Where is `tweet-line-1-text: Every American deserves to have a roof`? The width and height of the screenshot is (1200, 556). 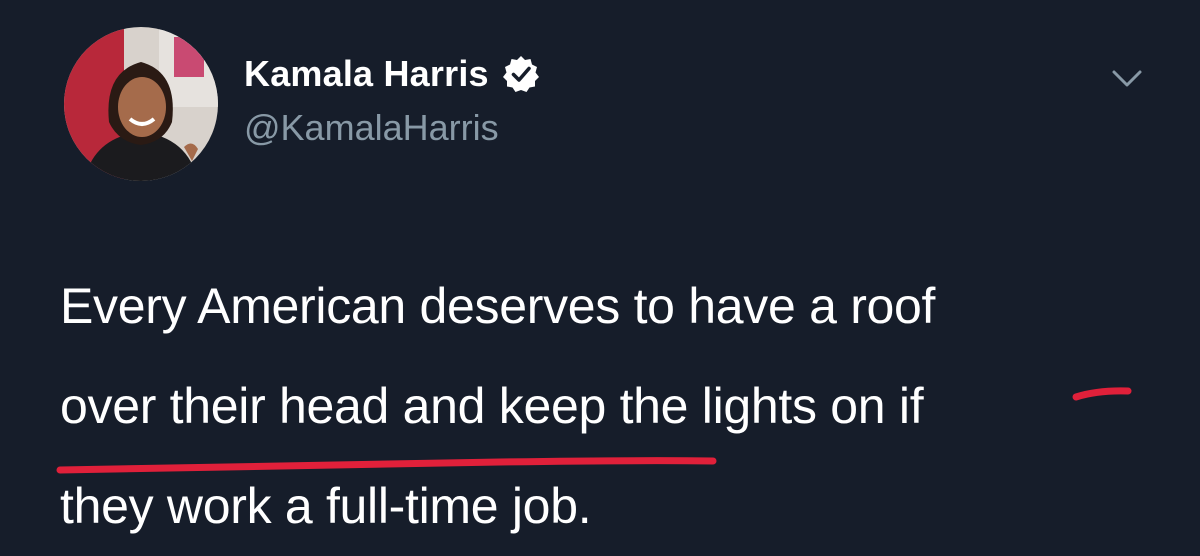 tweet-line-1-text: Every American deserves to have a roof is located at coordinates (498, 306).